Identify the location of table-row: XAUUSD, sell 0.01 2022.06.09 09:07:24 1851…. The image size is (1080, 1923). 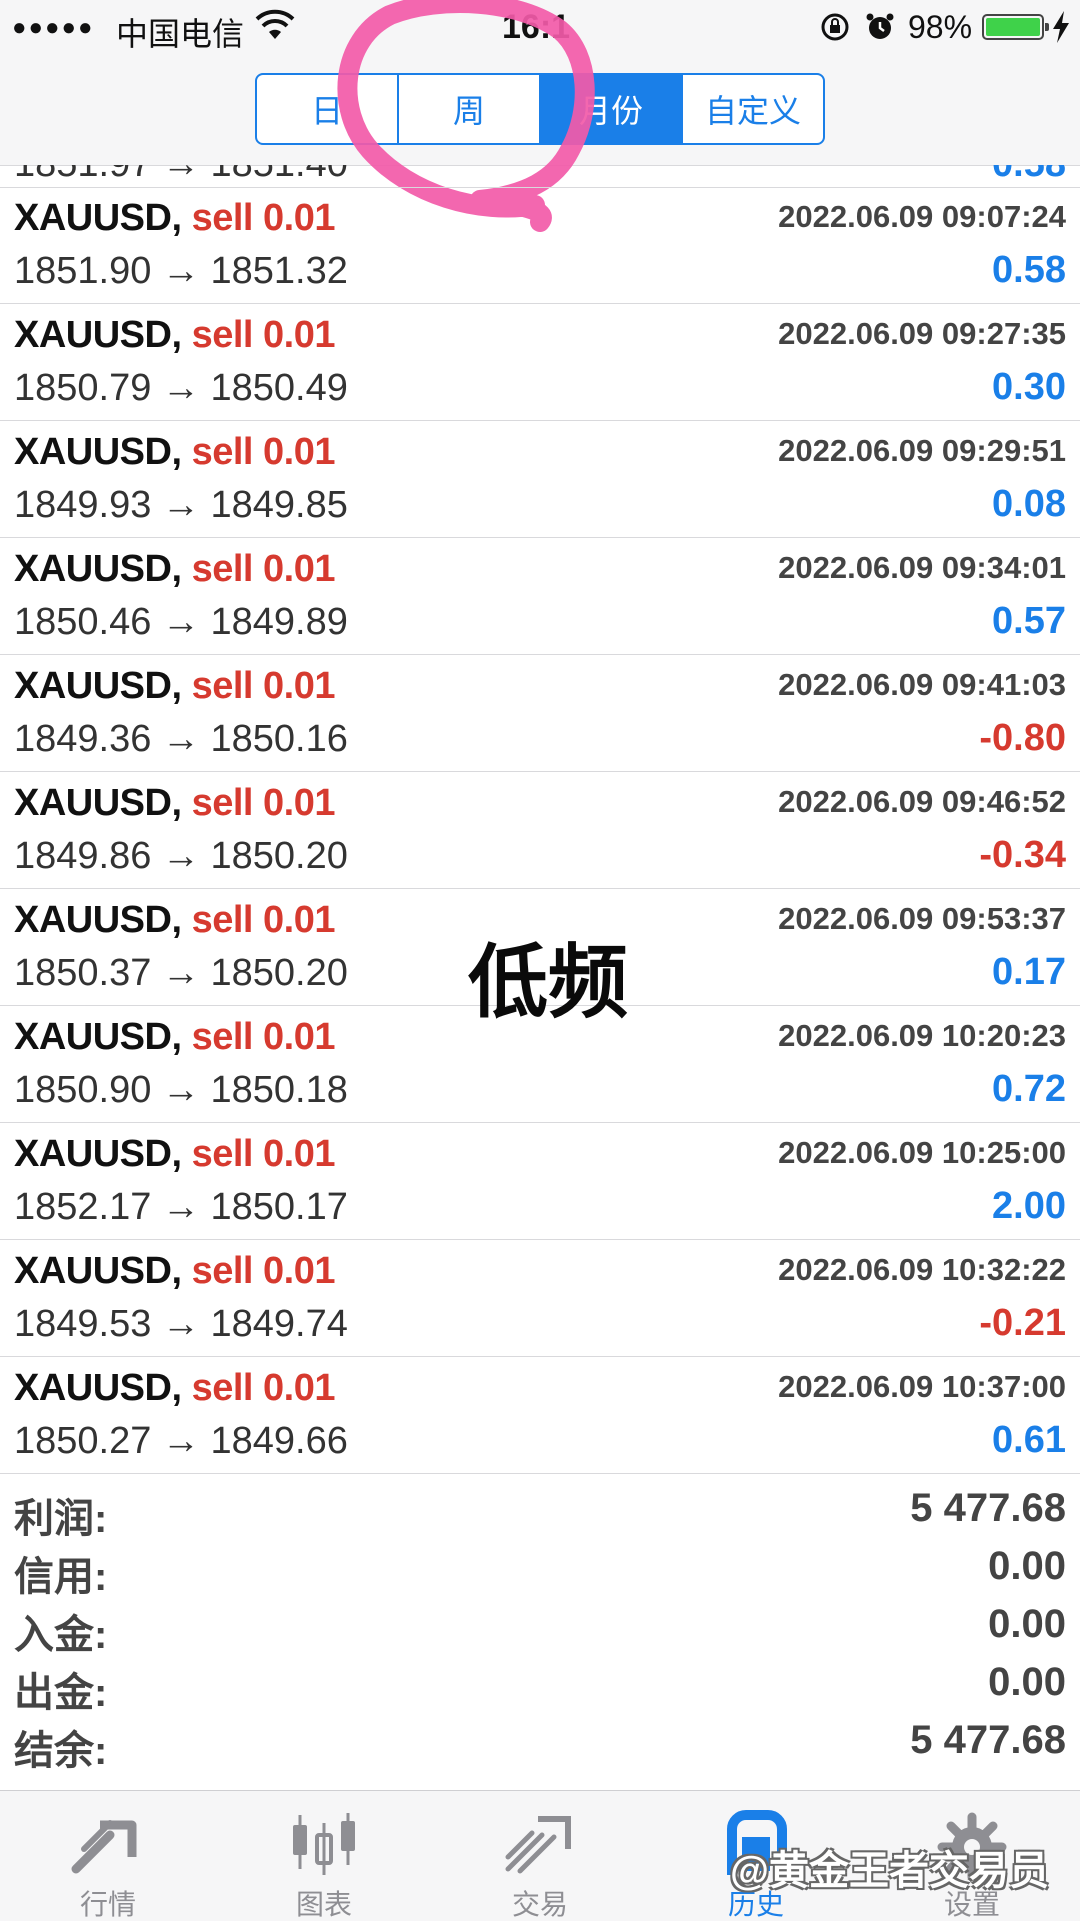
(540, 245).